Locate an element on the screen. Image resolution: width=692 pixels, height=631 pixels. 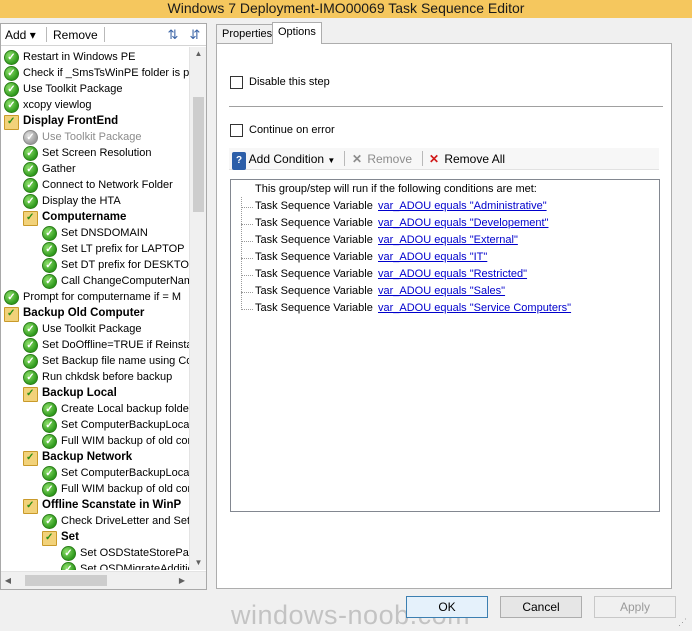
tree-item-label: Full WIM backup of old cor is located at coordinates (125, 441).